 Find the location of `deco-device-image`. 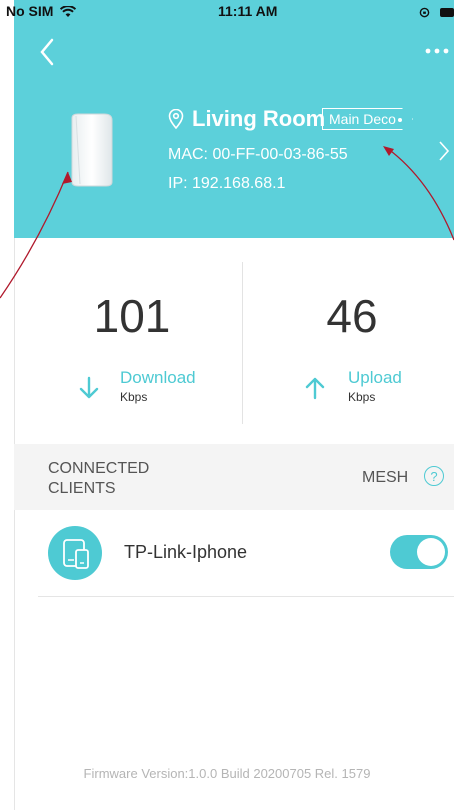

deco-device-image is located at coordinates (92, 150).